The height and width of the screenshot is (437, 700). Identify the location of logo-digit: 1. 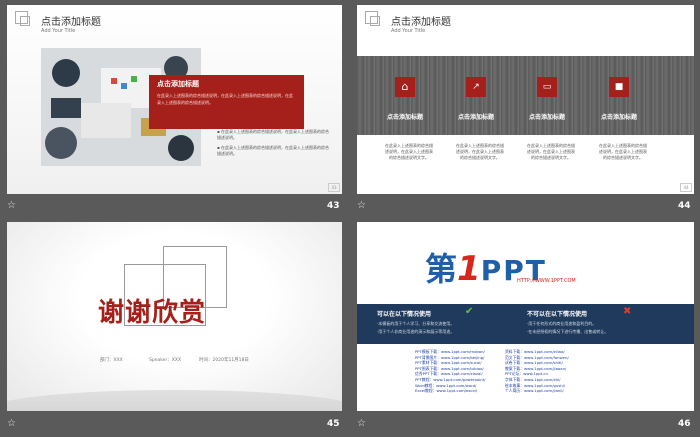
(469, 269).